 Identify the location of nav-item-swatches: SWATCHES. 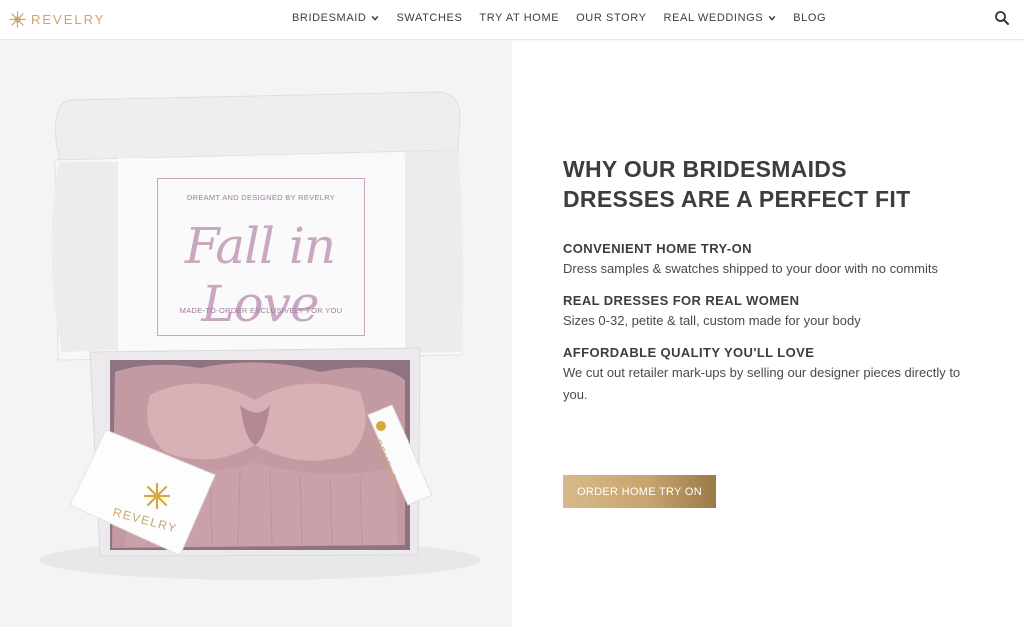
(429, 18).